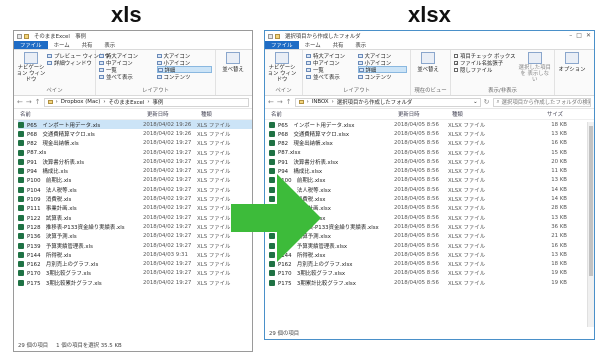 Image resolution: width=599 pixels, height=354 pixels. What do you see at coordinates (135, 217) in the screenshot?
I see `file-row: P122 試算表.xls 2018/04/02 19:27 XLS ファイル` at bounding box center [135, 217].